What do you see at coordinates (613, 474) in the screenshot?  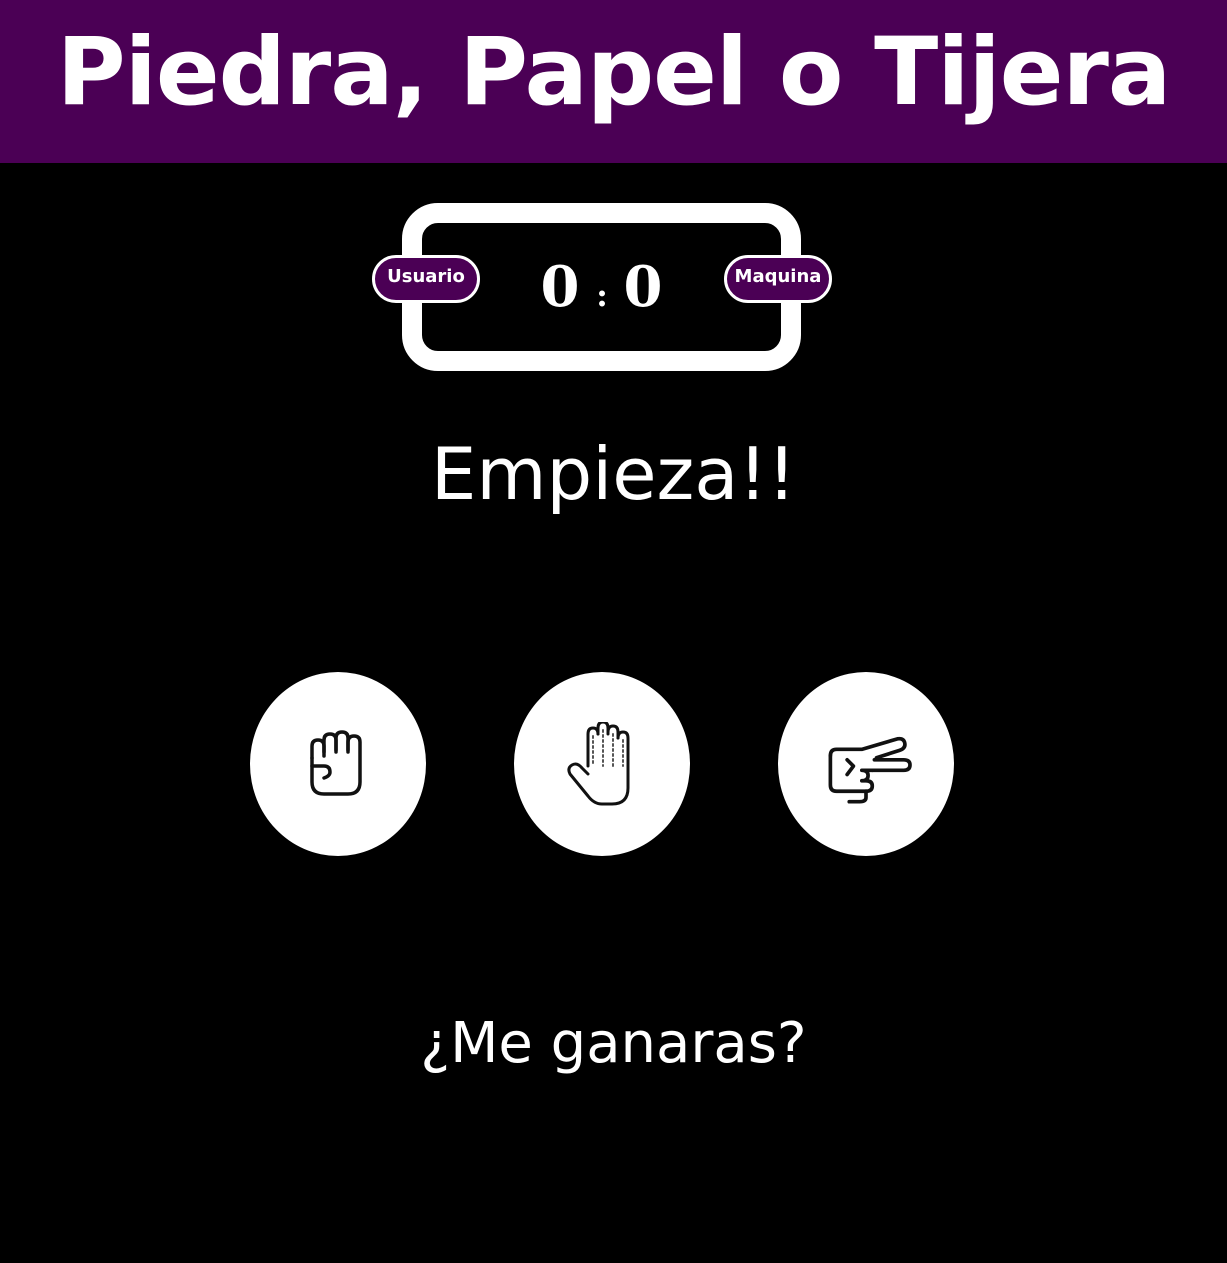 I see `game-message: Empieza!!` at bounding box center [613, 474].